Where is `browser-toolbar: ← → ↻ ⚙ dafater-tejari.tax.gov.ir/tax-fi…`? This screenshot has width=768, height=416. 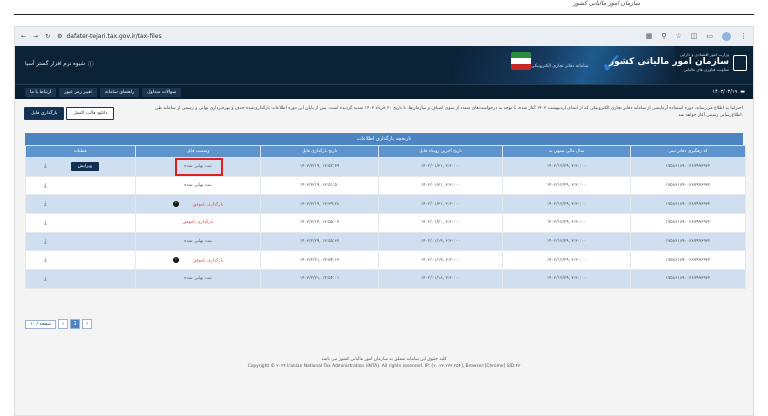 browser-toolbar: ← → ↻ ⚙ dafater-tejari.tax.gov.ir/tax-fi… is located at coordinates (384, 36).